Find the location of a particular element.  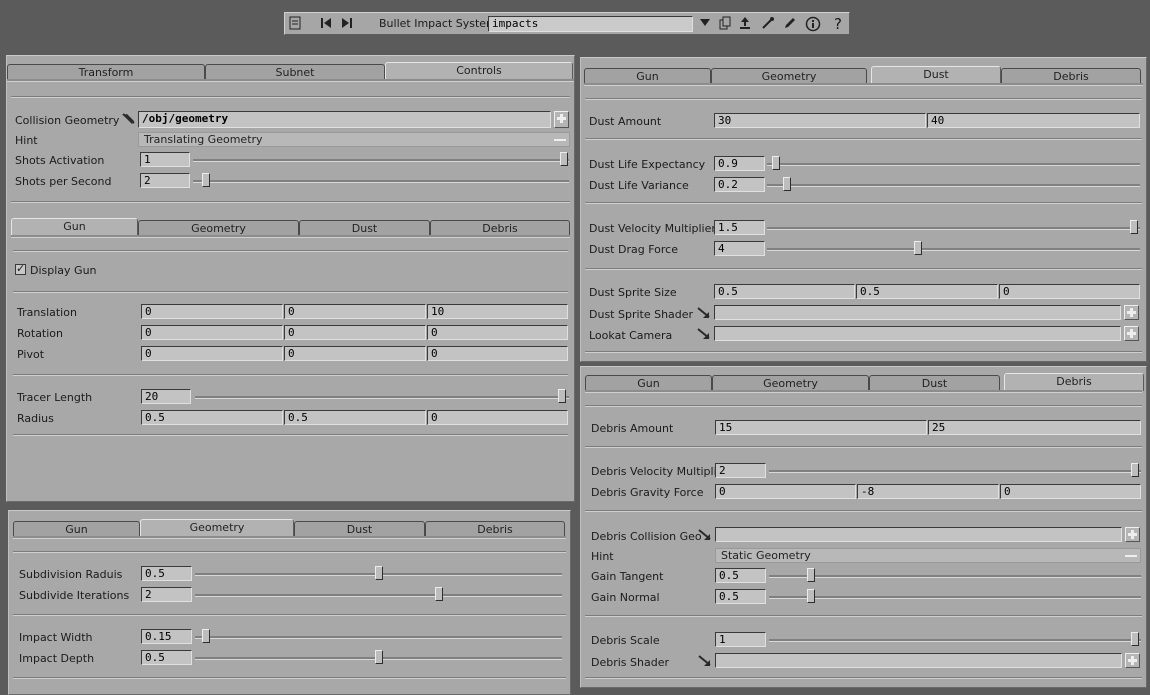

info-icon is located at coordinates (813, 24).